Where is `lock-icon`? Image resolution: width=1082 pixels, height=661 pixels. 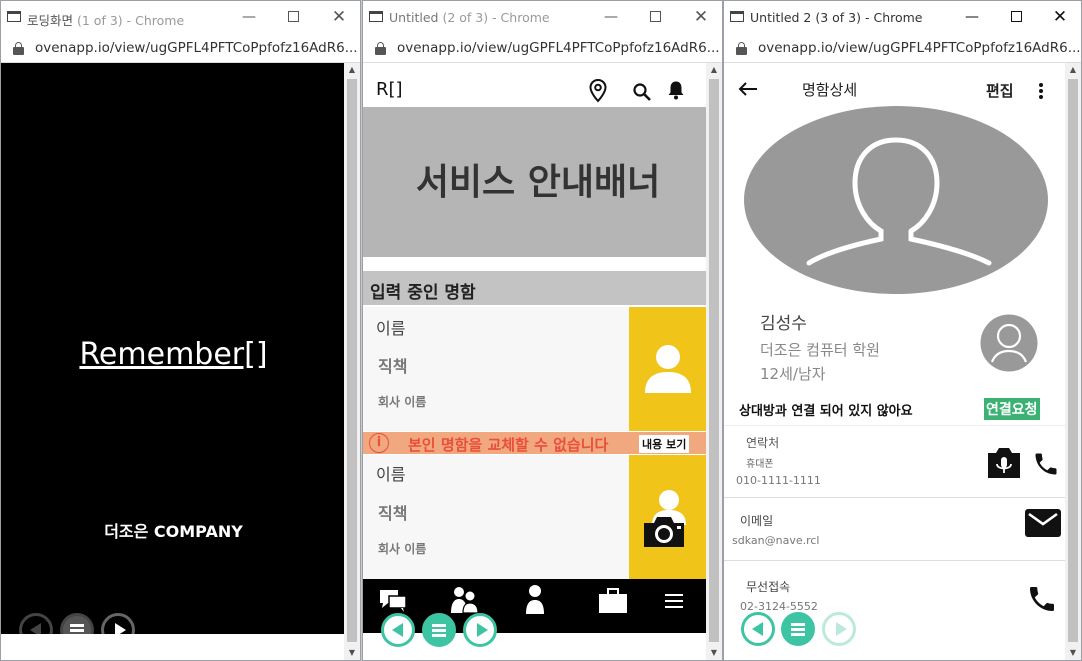 lock-icon is located at coordinates (380, 48).